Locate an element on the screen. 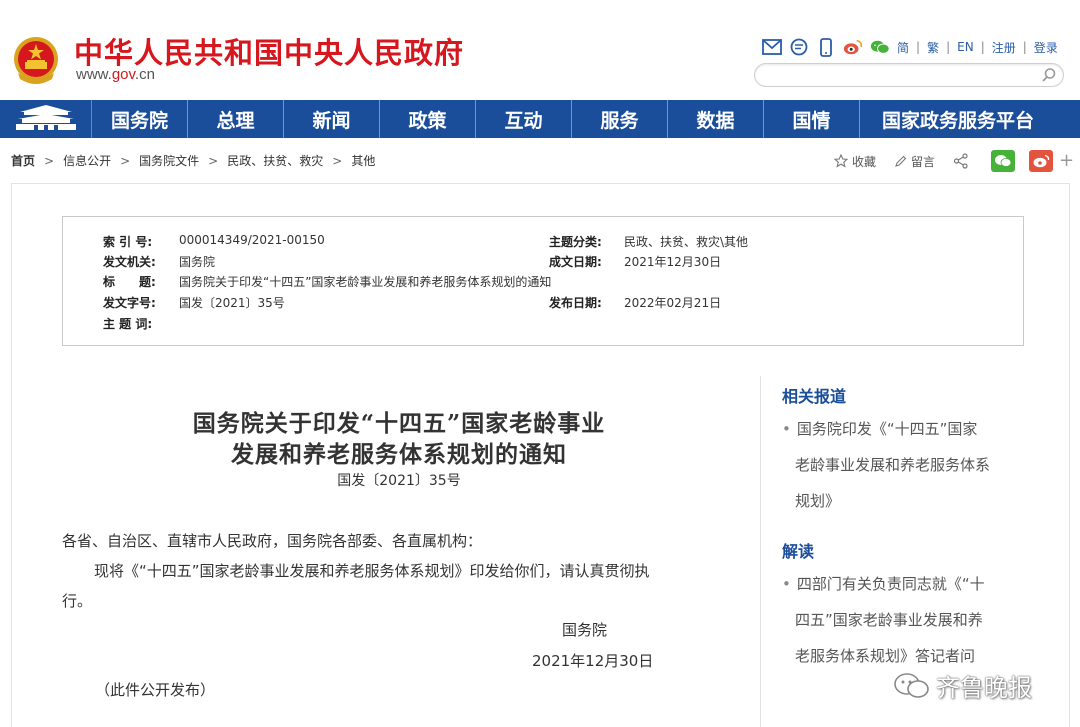 Image resolution: width=1080 pixels, height=727 pixels. chat-icon is located at coordinates (799, 47).